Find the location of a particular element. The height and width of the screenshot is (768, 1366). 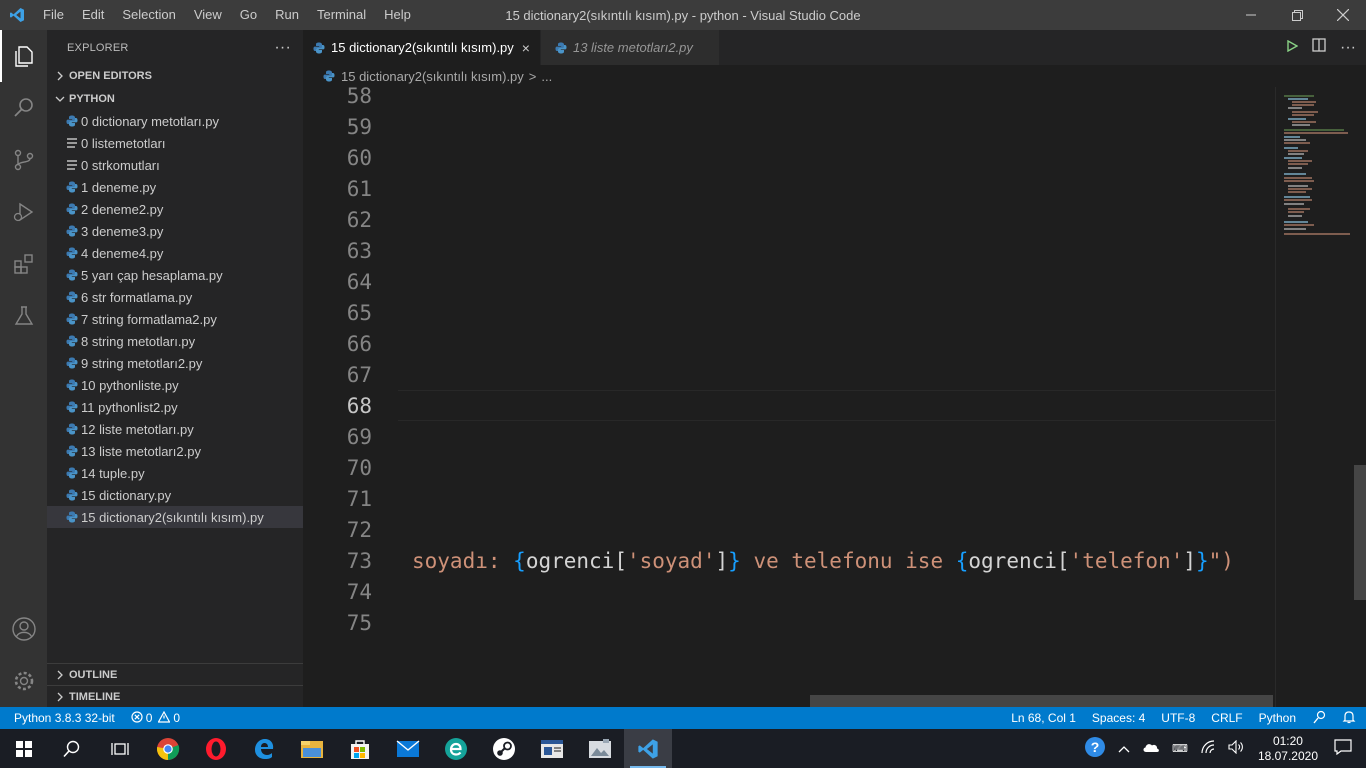

timeline-section: TIMELINE is located at coordinates (175, 696).